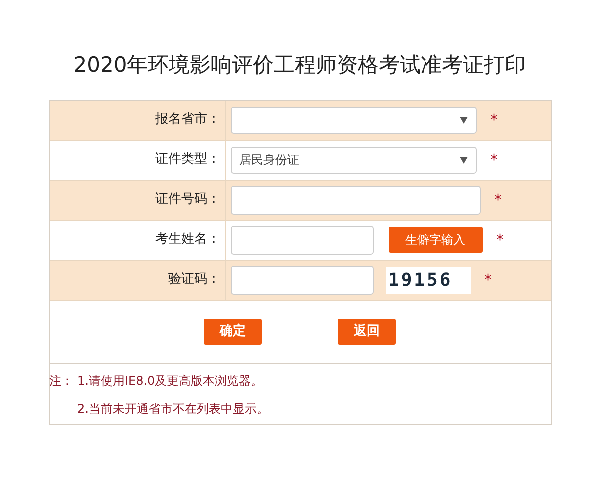 The image size is (600, 480). What do you see at coordinates (188, 200) in the screenshot?
I see `field-label: 证件号码：` at bounding box center [188, 200].